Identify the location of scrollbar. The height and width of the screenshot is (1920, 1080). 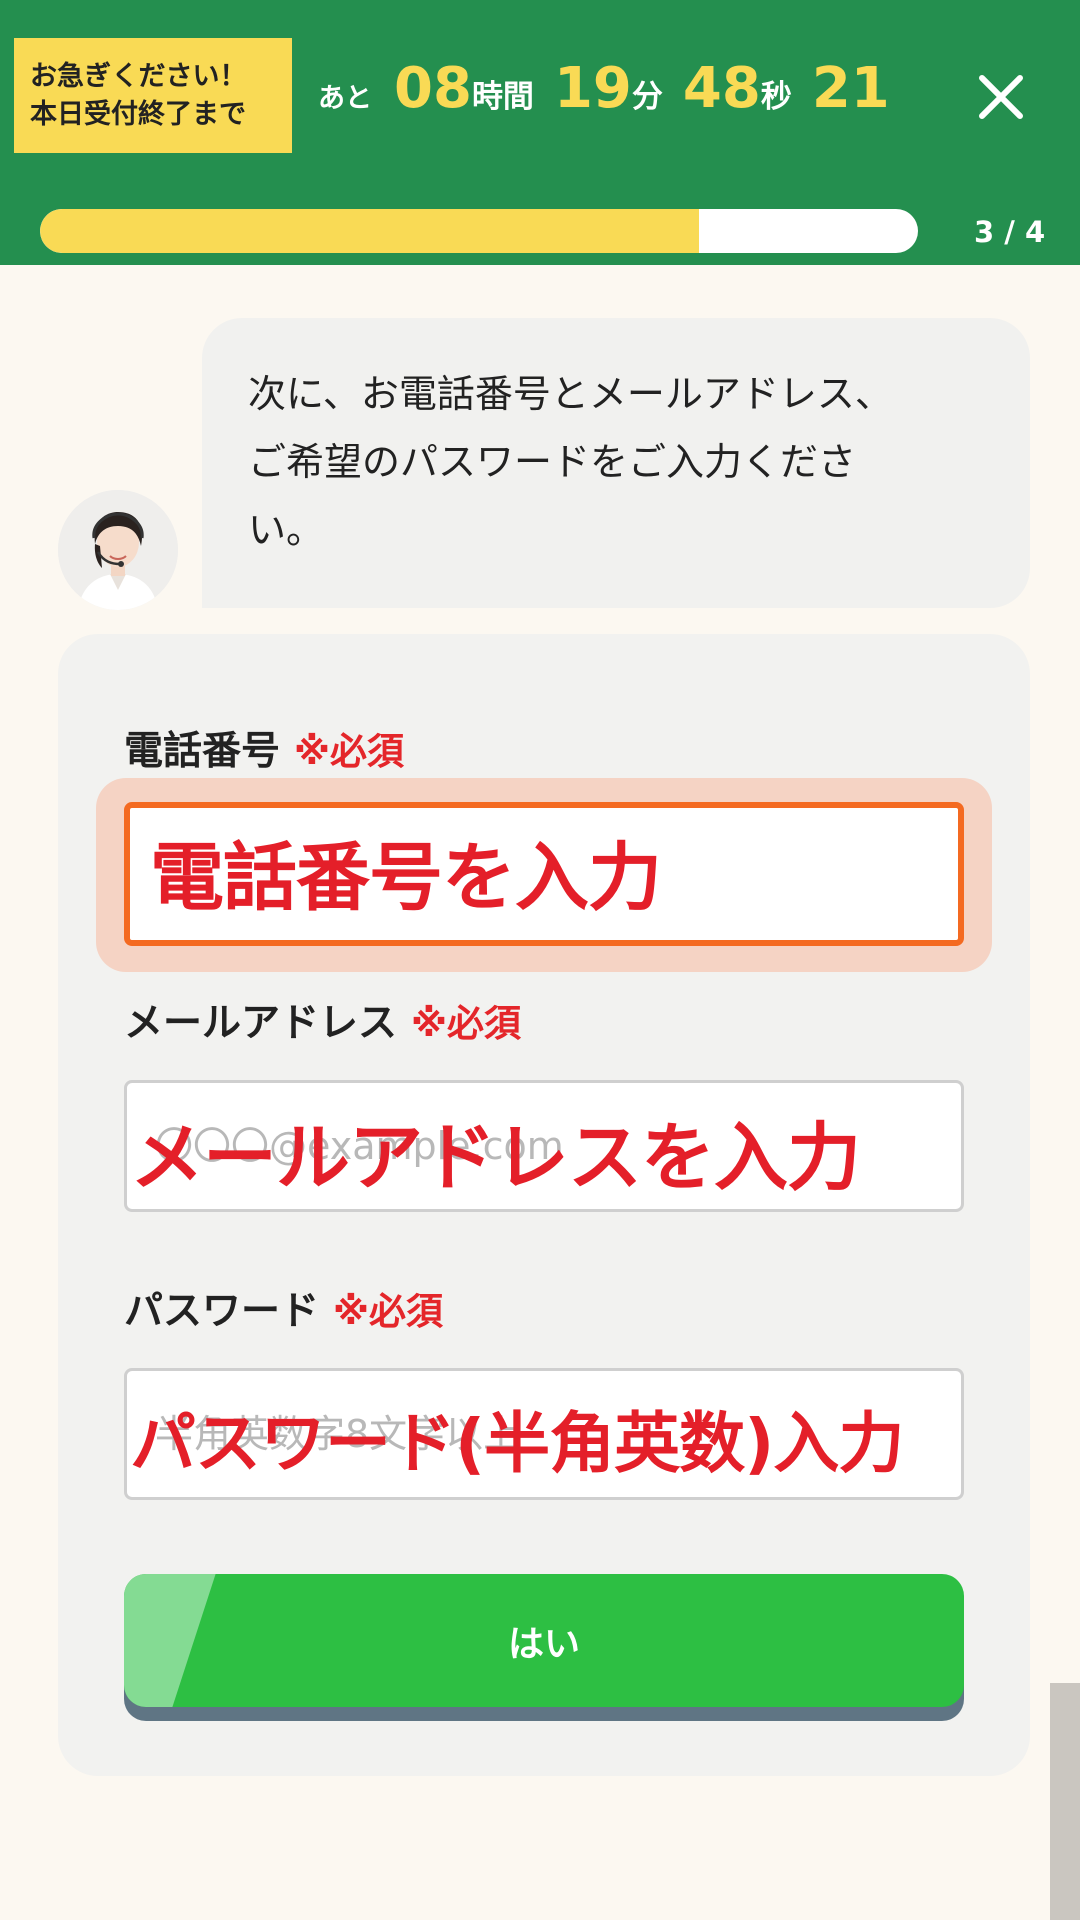
(1065, 1801).